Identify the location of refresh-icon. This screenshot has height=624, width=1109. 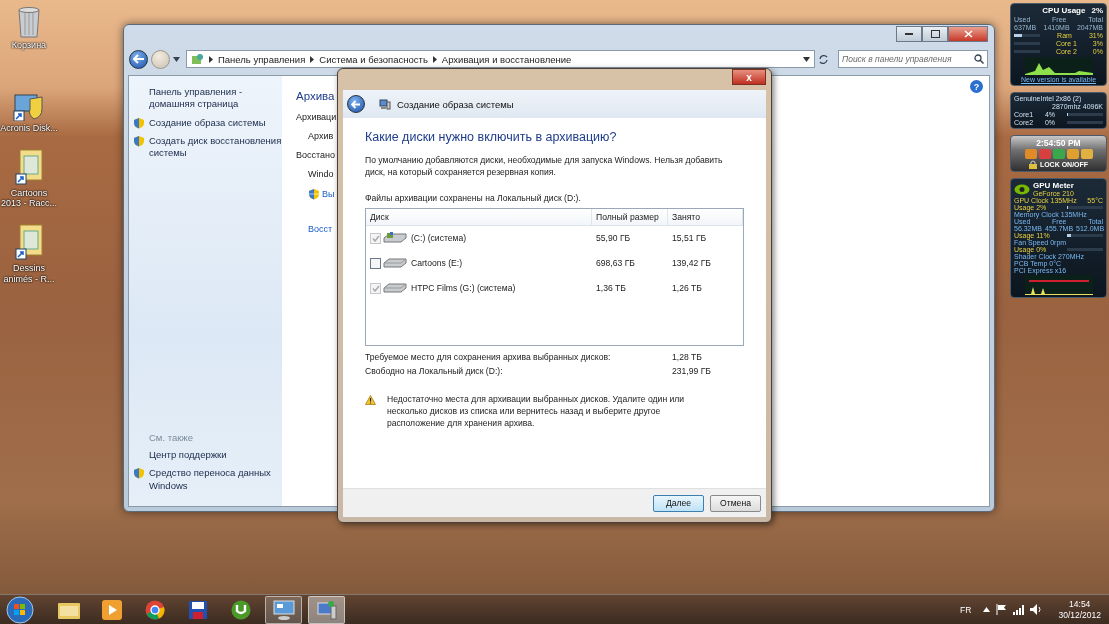
(823, 59).